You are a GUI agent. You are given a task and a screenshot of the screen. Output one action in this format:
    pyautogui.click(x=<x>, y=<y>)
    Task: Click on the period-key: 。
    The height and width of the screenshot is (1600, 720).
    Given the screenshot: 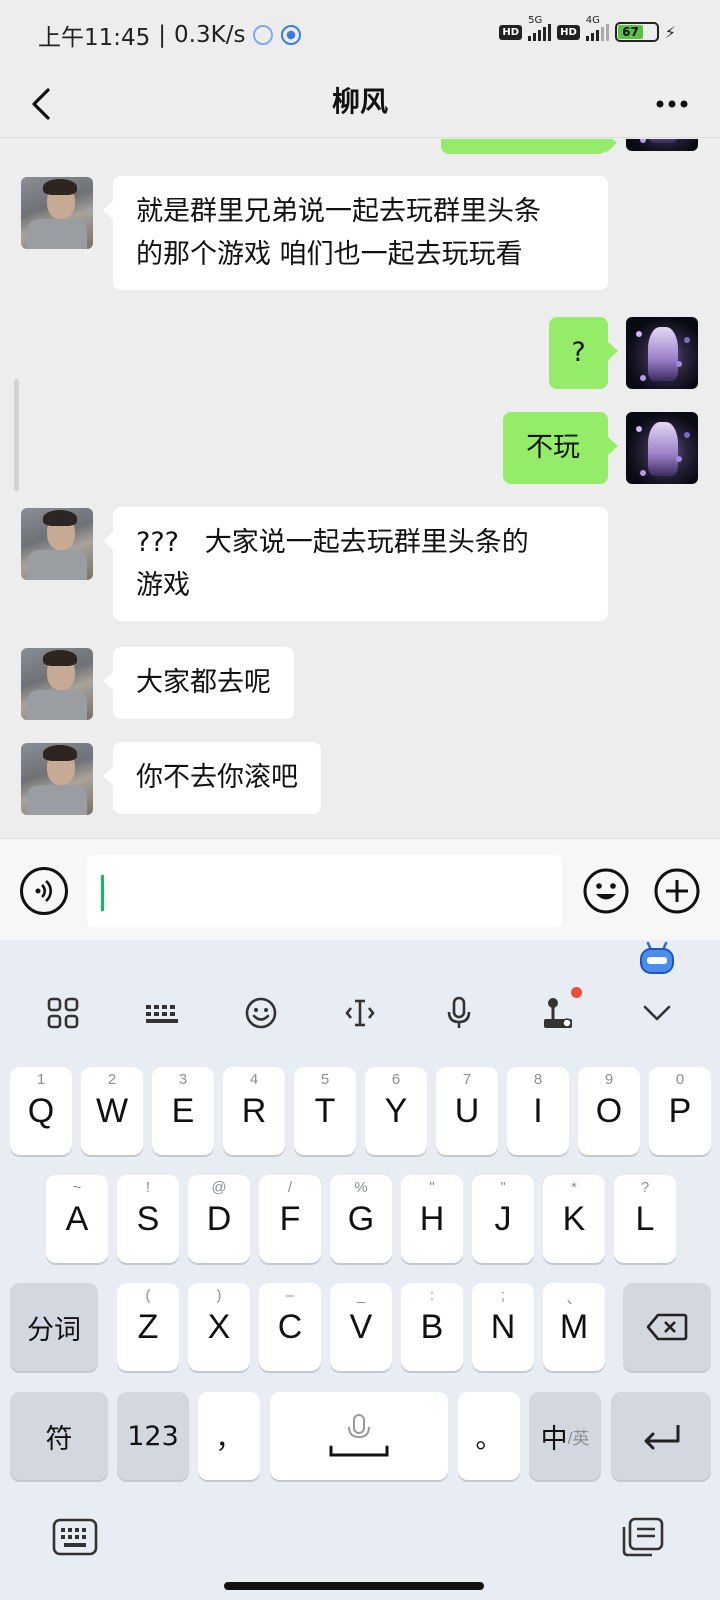 What is the action you would take?
    pyautogui.click(x=489, y=1436)
    